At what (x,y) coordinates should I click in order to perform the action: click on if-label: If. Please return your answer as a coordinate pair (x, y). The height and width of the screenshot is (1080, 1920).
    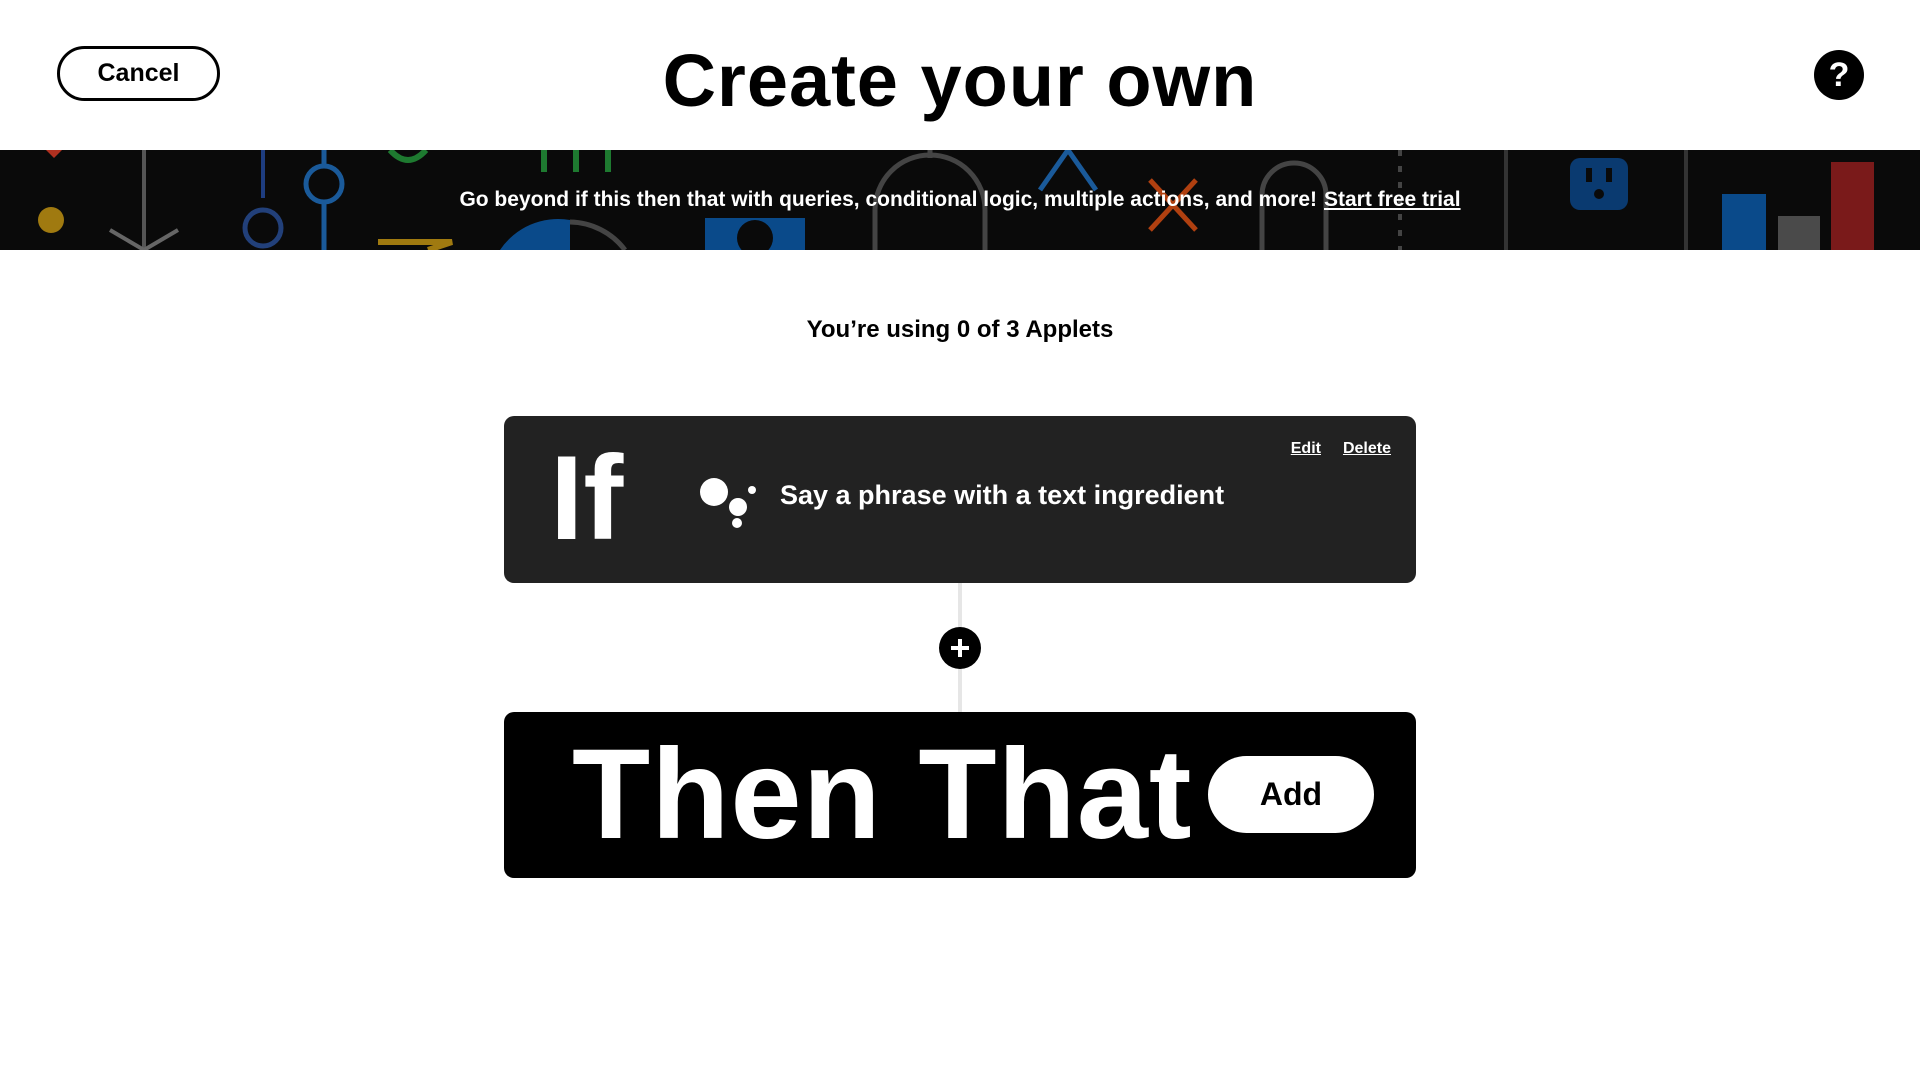
    Looking at the image, I should click on (587, 498).